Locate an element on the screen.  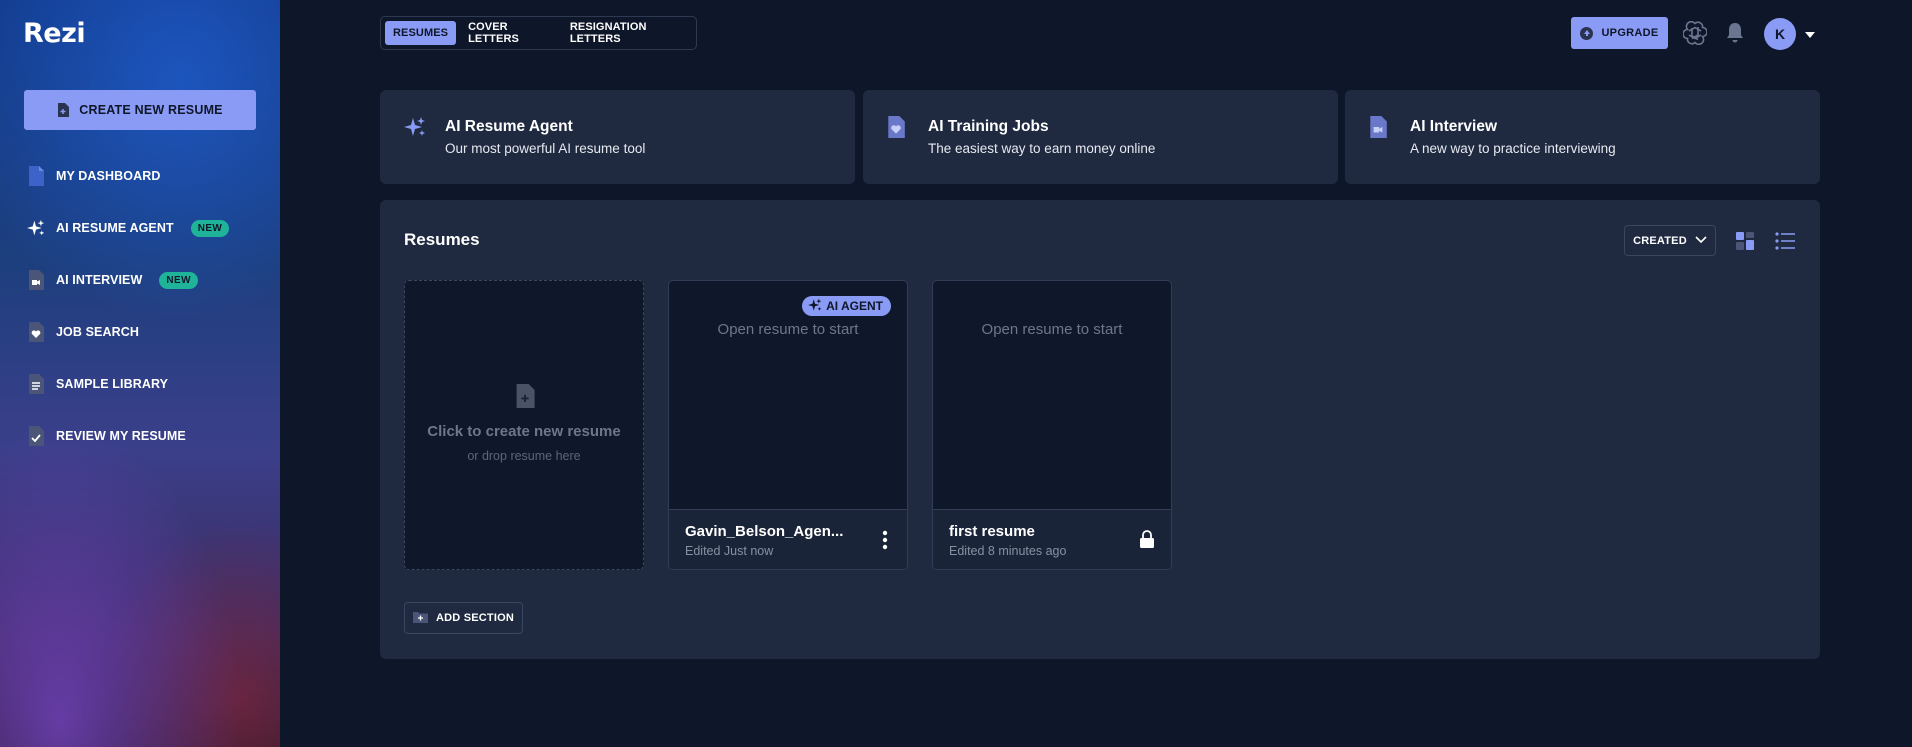
feature-title: AI Interview is located at coordinates (1453, 126).